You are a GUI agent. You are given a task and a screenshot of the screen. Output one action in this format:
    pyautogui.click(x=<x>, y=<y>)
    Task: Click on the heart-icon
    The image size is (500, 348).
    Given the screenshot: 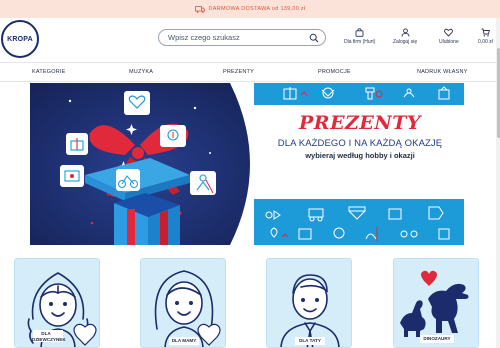 What is the action you would take?
    pyautogui.click(x=449, y=32)
    